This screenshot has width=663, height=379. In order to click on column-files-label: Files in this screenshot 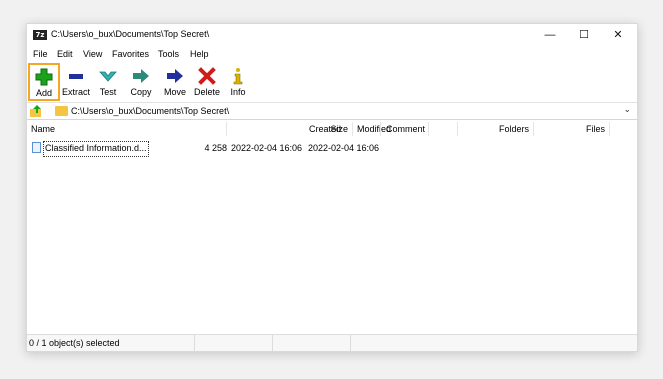, I will do `click(595, 129)`.